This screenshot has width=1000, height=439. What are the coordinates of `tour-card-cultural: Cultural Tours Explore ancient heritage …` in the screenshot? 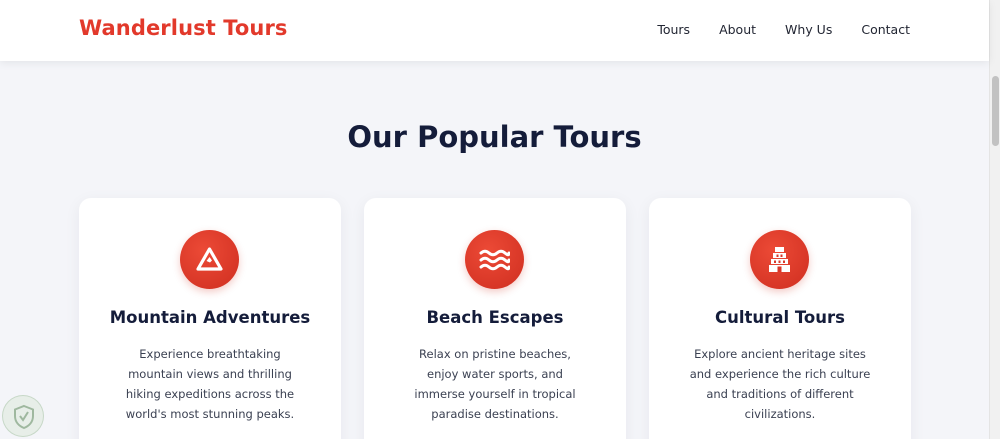 It's located at (780, 318).